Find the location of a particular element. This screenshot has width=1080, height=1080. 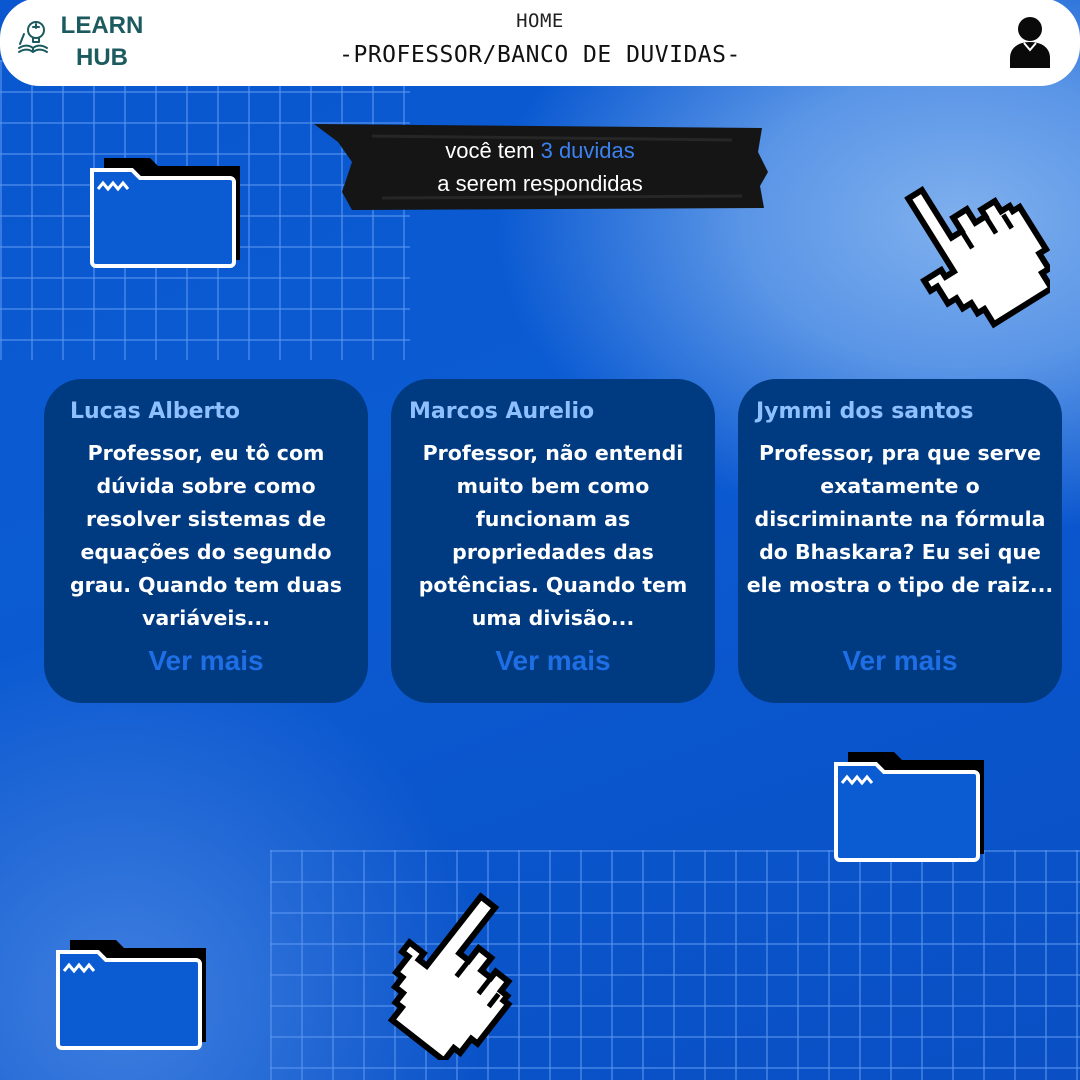

banner-line-2: a serem respondidas is located at coordinates (540, 183).